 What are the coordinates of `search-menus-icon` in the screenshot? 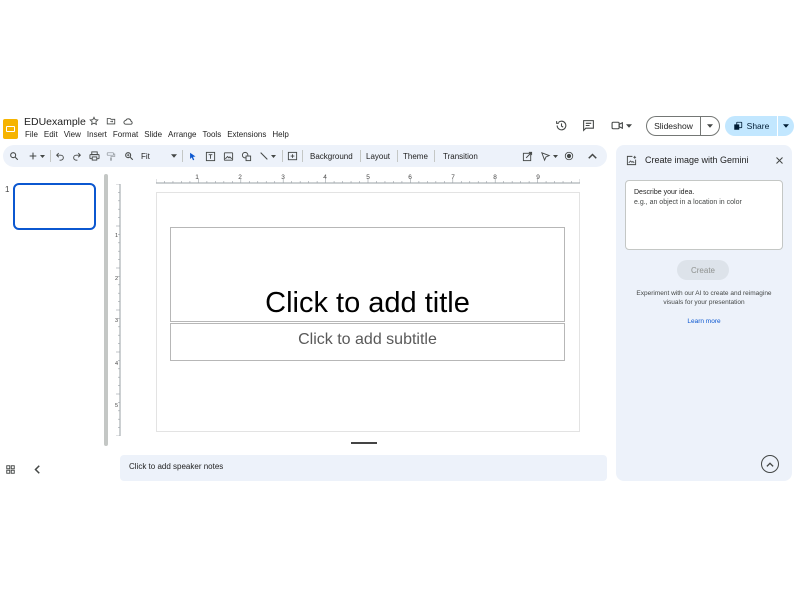 It's located at (14, 156).